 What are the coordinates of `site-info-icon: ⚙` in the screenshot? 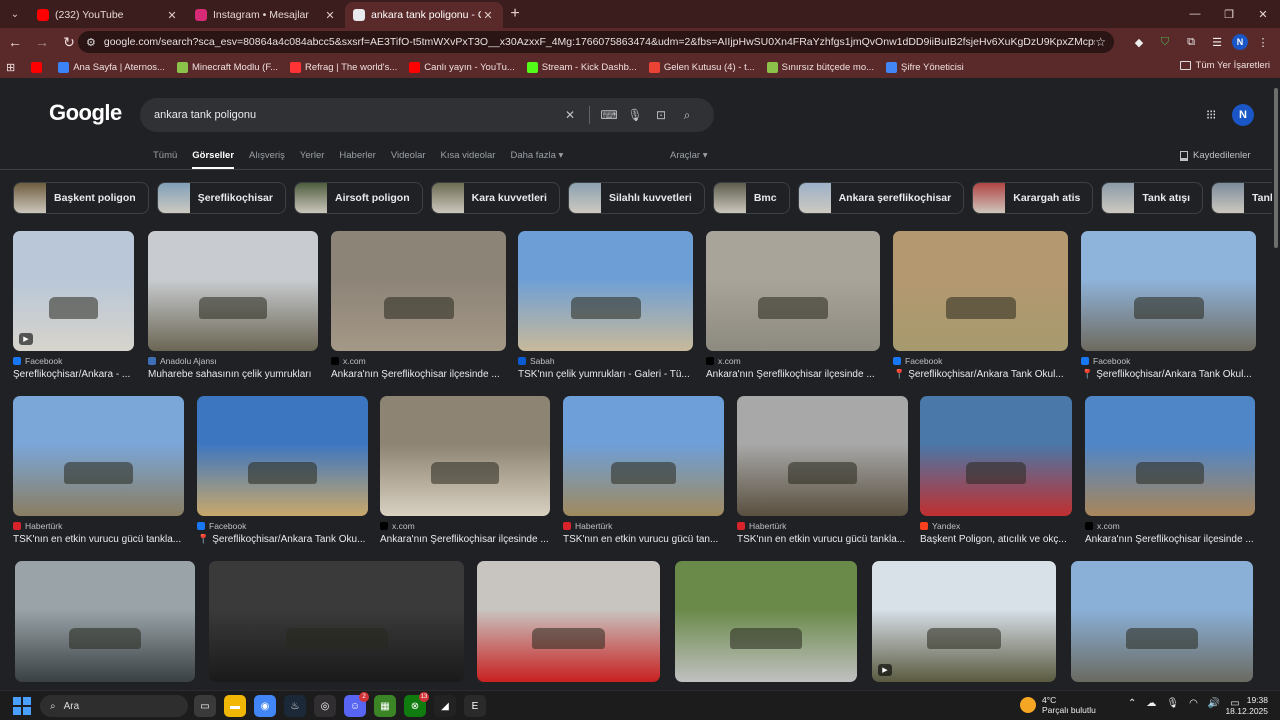 It's located at (91, 42).